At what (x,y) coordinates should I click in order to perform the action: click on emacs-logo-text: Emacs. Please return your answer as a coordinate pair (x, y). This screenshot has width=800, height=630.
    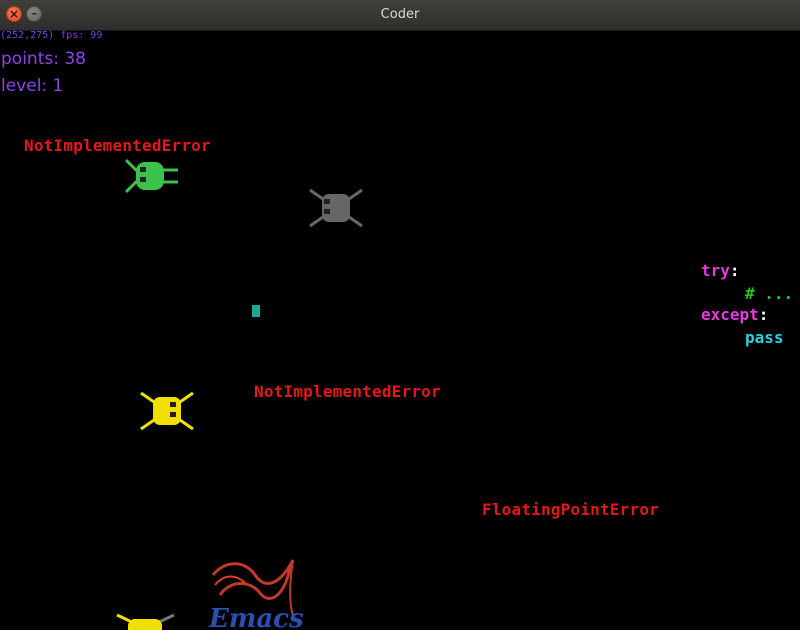
    Looking at the image, I should click on (256, 617).